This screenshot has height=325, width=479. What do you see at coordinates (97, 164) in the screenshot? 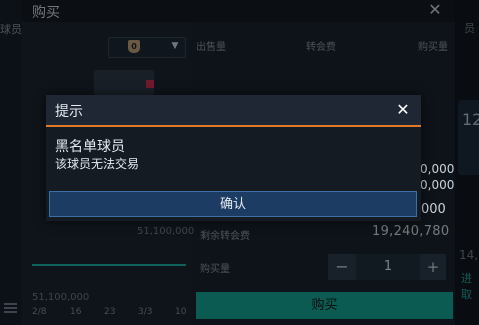
I see `dialog-message: 该球员无法交易` at bounding box center [97, 164].